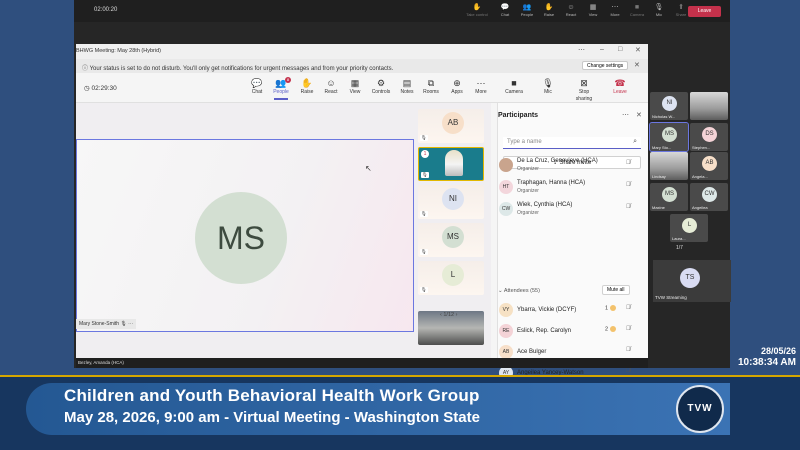 The image size is (800, 450). Describe the element at coordinates (549, 10) in the screenshot. I see `outer-raise-button: ✋ Raise` at that location.